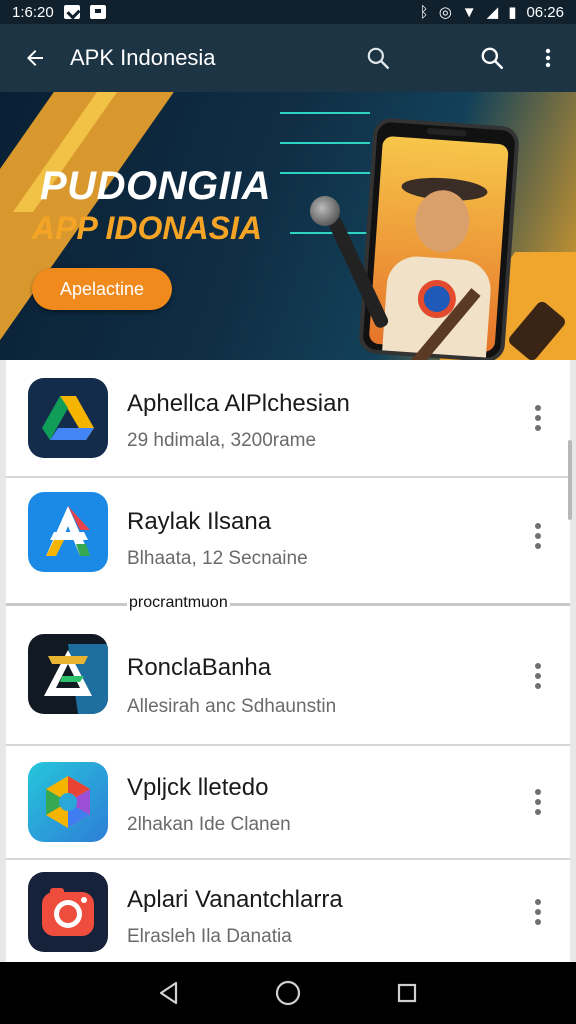  Describe the element at coordinates (147, 228) in the screenshot. I see `banner-subtitle: APP IDONASIA` at that location.